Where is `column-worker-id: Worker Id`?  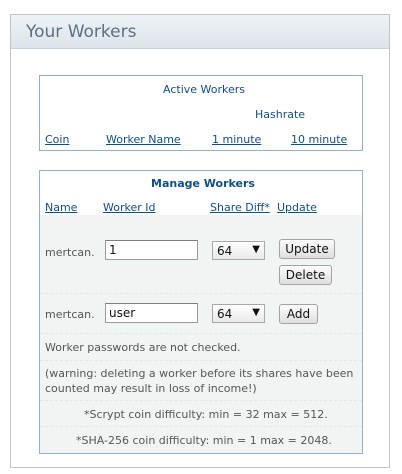 column-worker-id: Worker Id is located at coordinates (129, 207).